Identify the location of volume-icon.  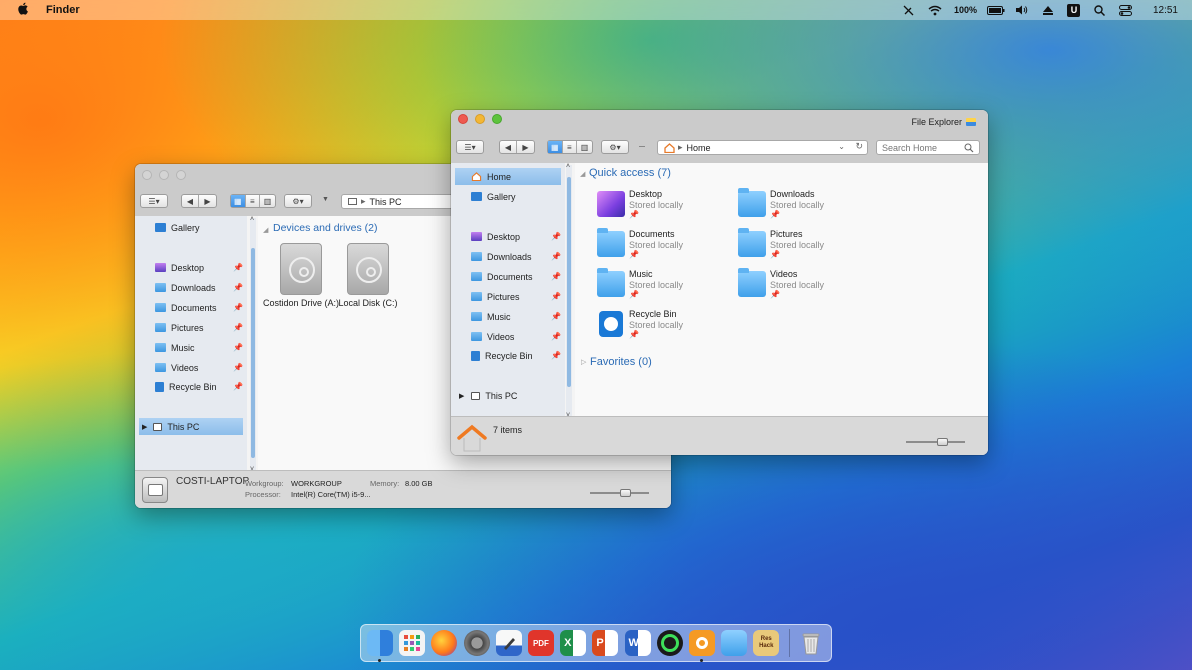
(1022, 10).